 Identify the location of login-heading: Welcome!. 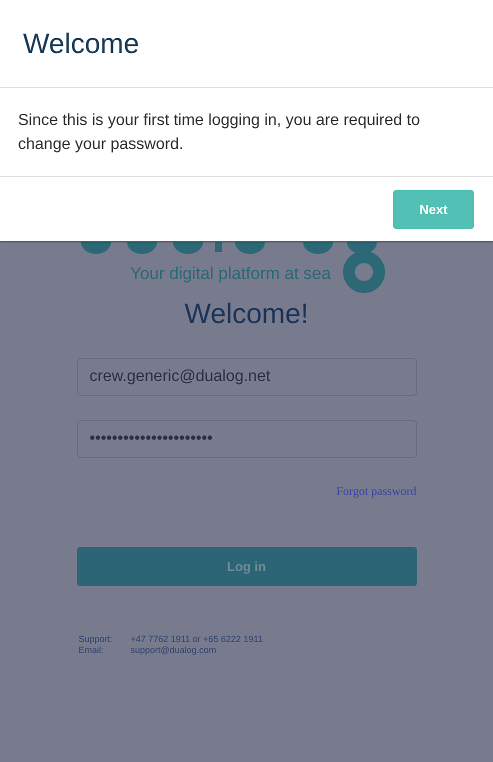
(247, 314).